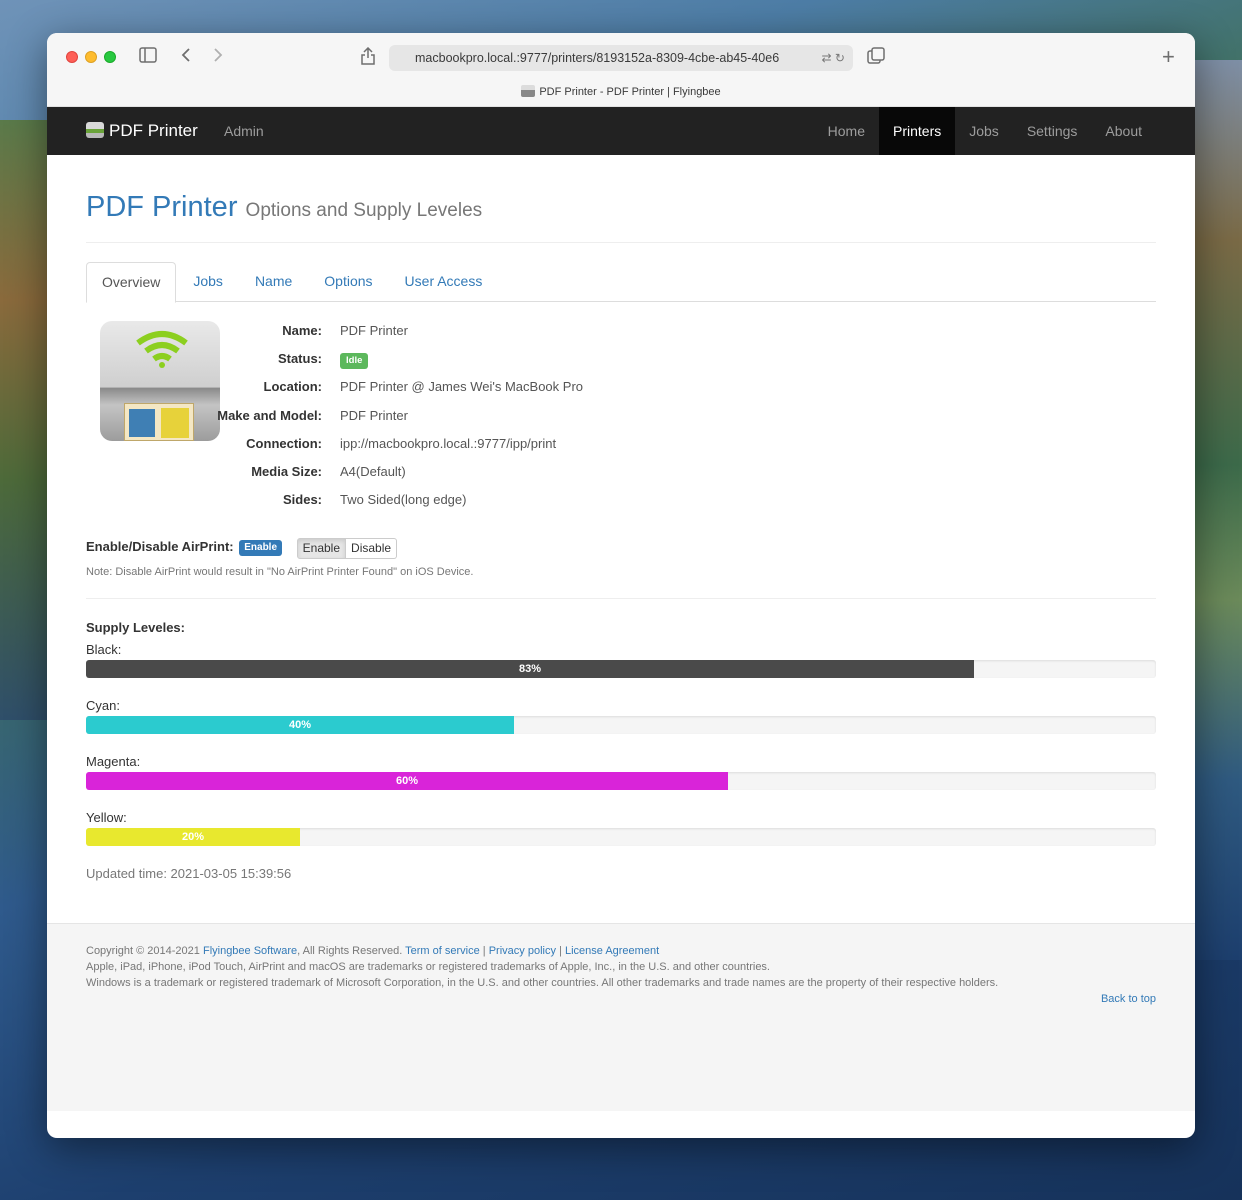 The image size is (1242, 1200). What do you see at coordinates (444, 281) in the screenshot?
I see `tab-user-access: User Access` at bounding box center [444, 281].